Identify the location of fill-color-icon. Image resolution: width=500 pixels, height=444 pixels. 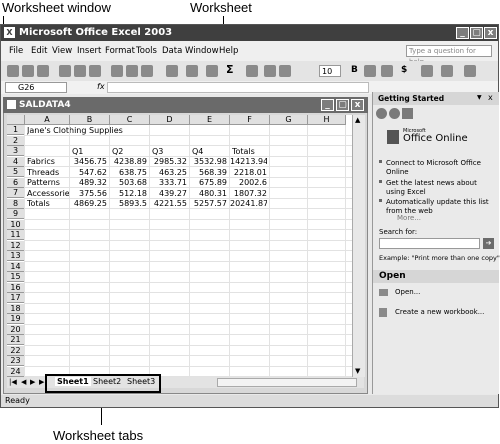
(447, 71).